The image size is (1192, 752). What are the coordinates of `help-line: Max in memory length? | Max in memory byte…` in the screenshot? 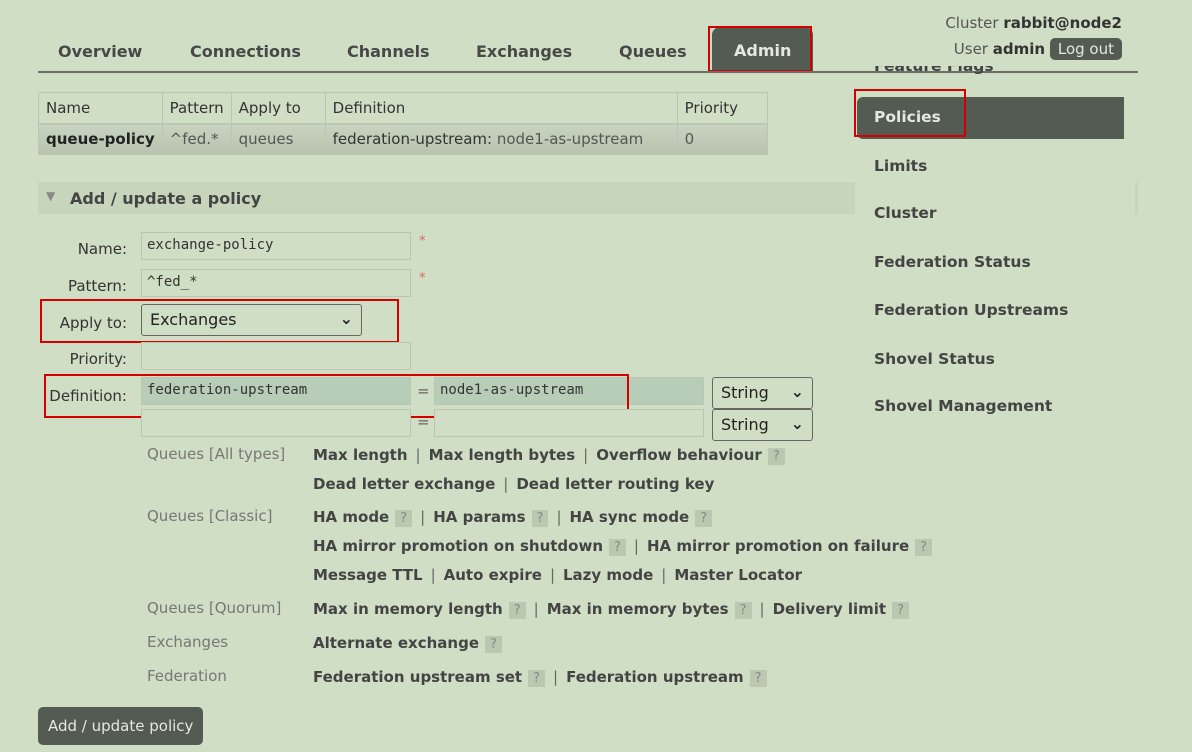 It's located at (611, 609).